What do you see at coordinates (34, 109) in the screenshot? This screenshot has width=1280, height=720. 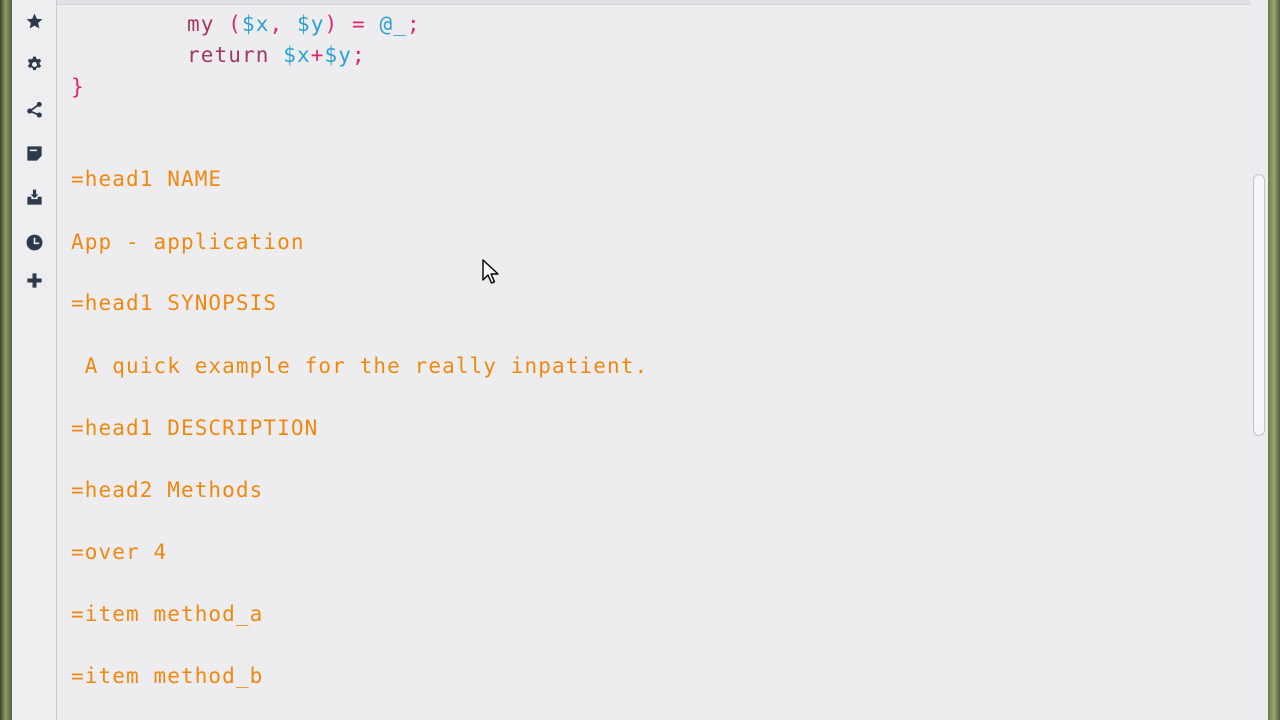 I see `share-icon` at bounding box center [34, 109].